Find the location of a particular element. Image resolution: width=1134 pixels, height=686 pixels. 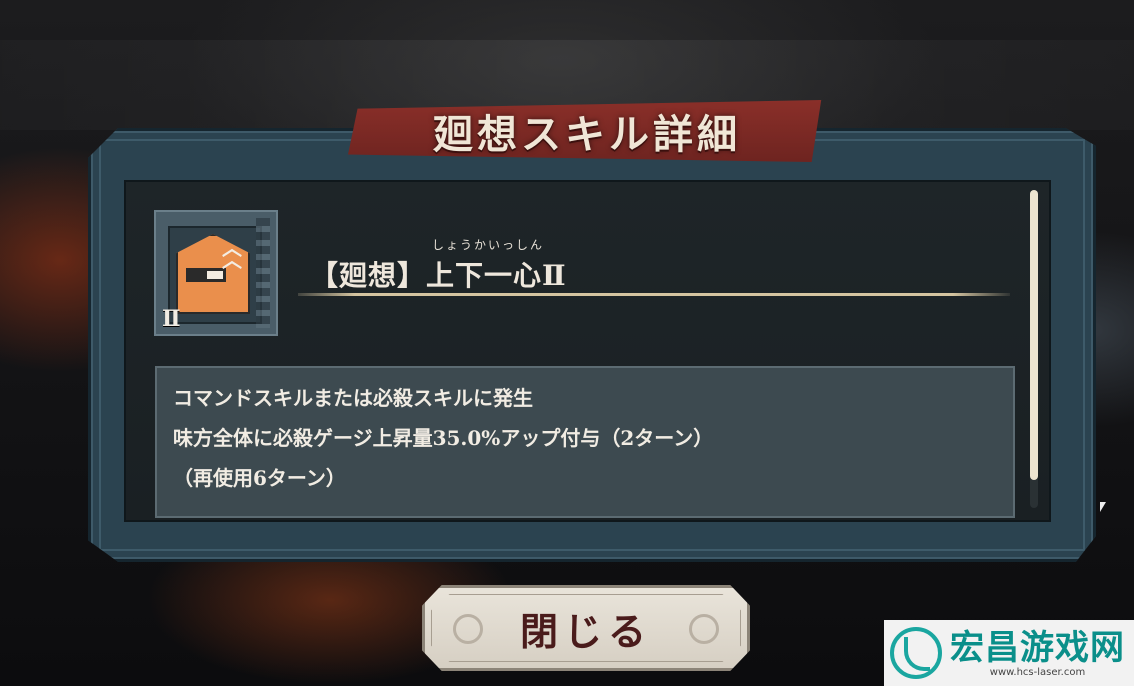

gauge-bar-icon is located at coordinates (206, 275).